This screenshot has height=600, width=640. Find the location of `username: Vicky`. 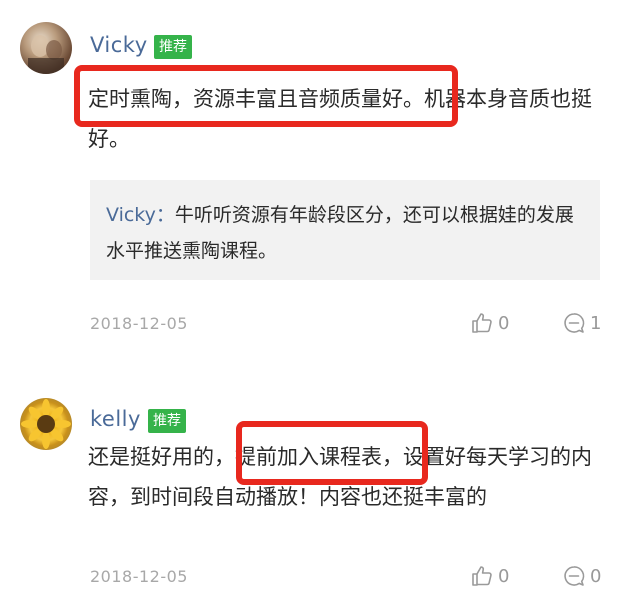

username: Vicky is located at coordinates (119, 45).